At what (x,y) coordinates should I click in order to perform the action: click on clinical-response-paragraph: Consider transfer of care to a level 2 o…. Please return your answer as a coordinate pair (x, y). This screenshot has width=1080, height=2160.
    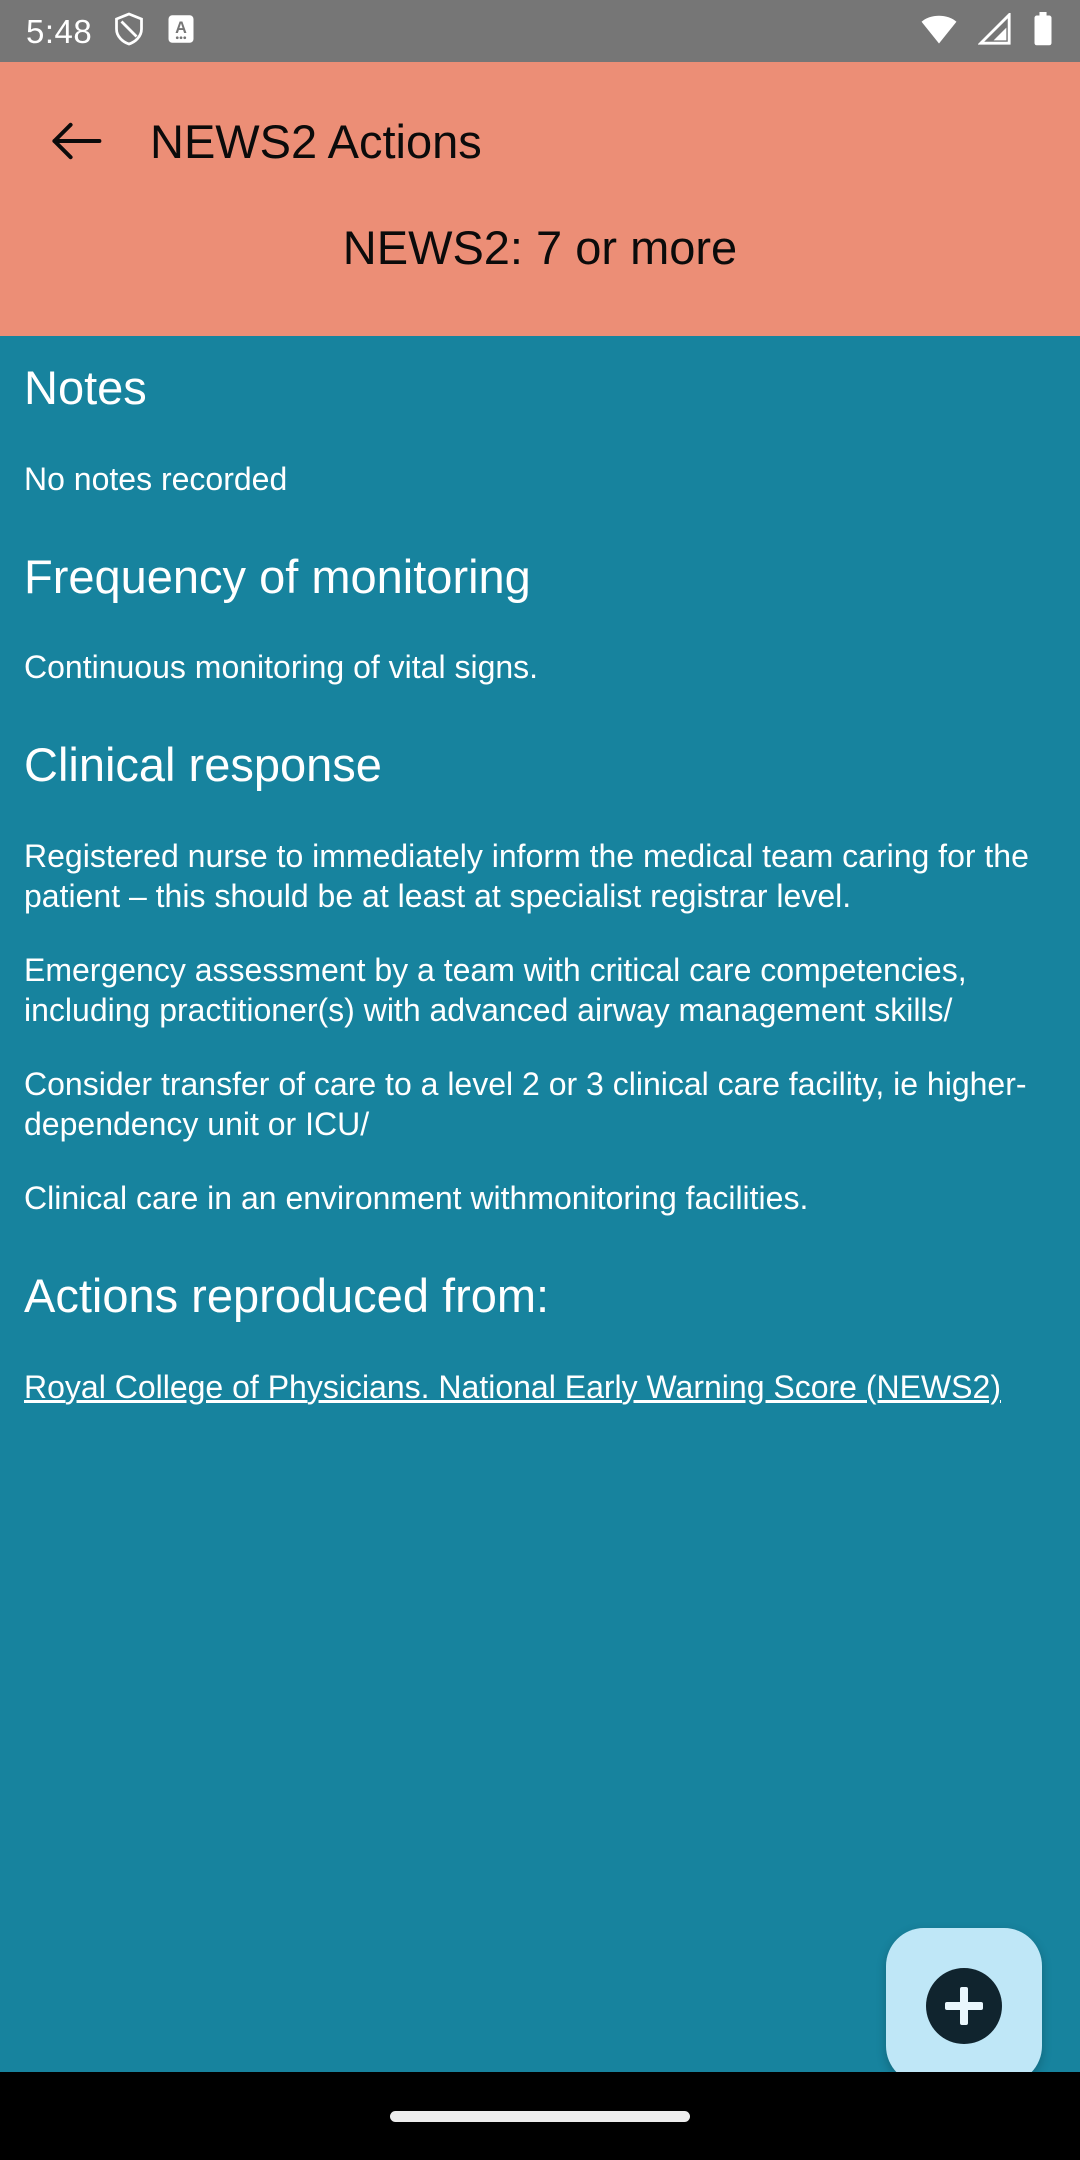
    Looking at the image, I should click on (525, 1103).